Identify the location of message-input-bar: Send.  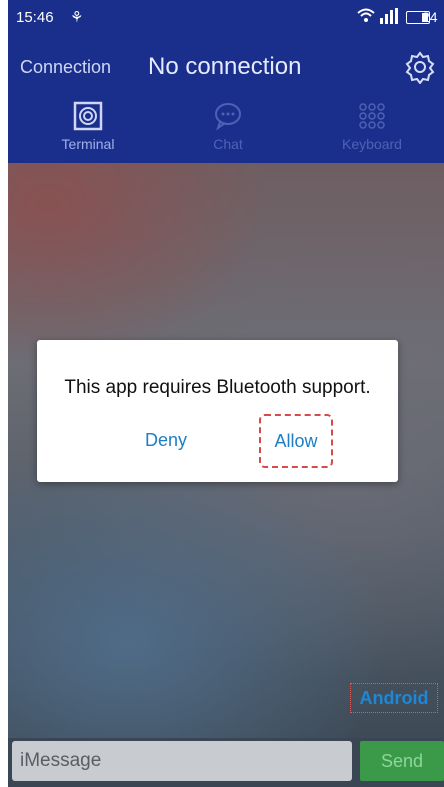
(226, 762).